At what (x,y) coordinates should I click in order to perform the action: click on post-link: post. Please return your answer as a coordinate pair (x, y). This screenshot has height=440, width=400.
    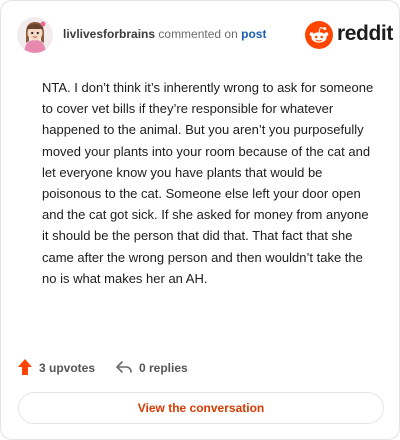
    Looking at the image, I should click on (253, 34).